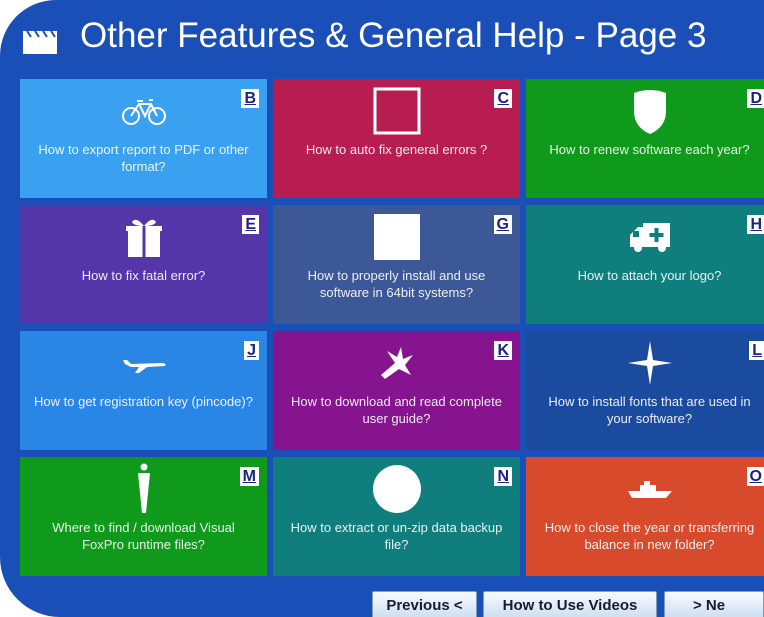 This screenshot has height=617, width=764. Describe the element at coordinates (756, 350) in the screenshot. I see `tile-letter: L` at that location.